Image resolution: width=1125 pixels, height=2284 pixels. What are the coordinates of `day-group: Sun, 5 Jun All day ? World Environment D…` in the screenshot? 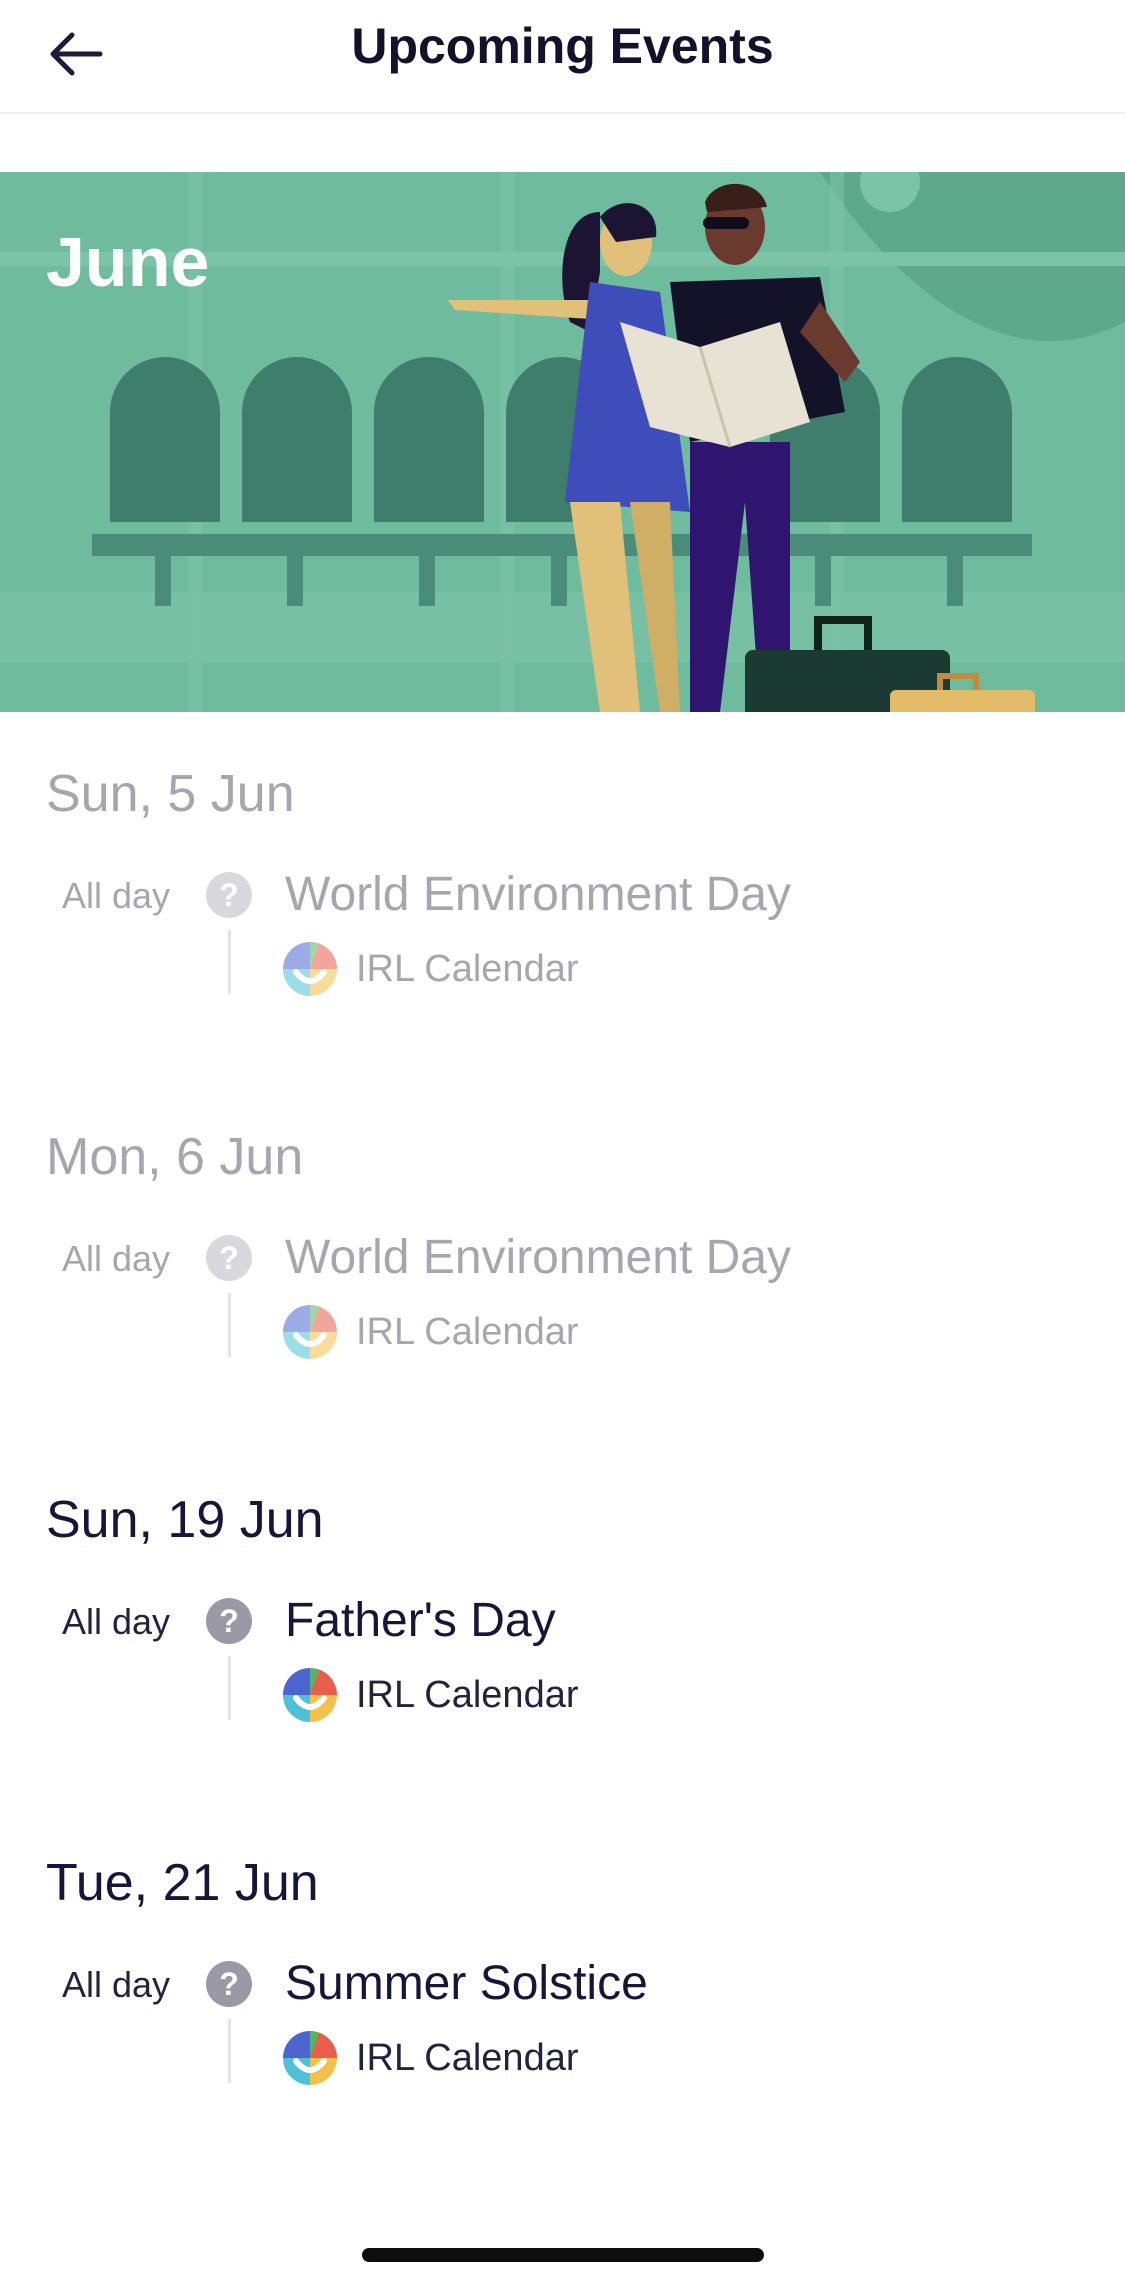 It's located at (562, 892).